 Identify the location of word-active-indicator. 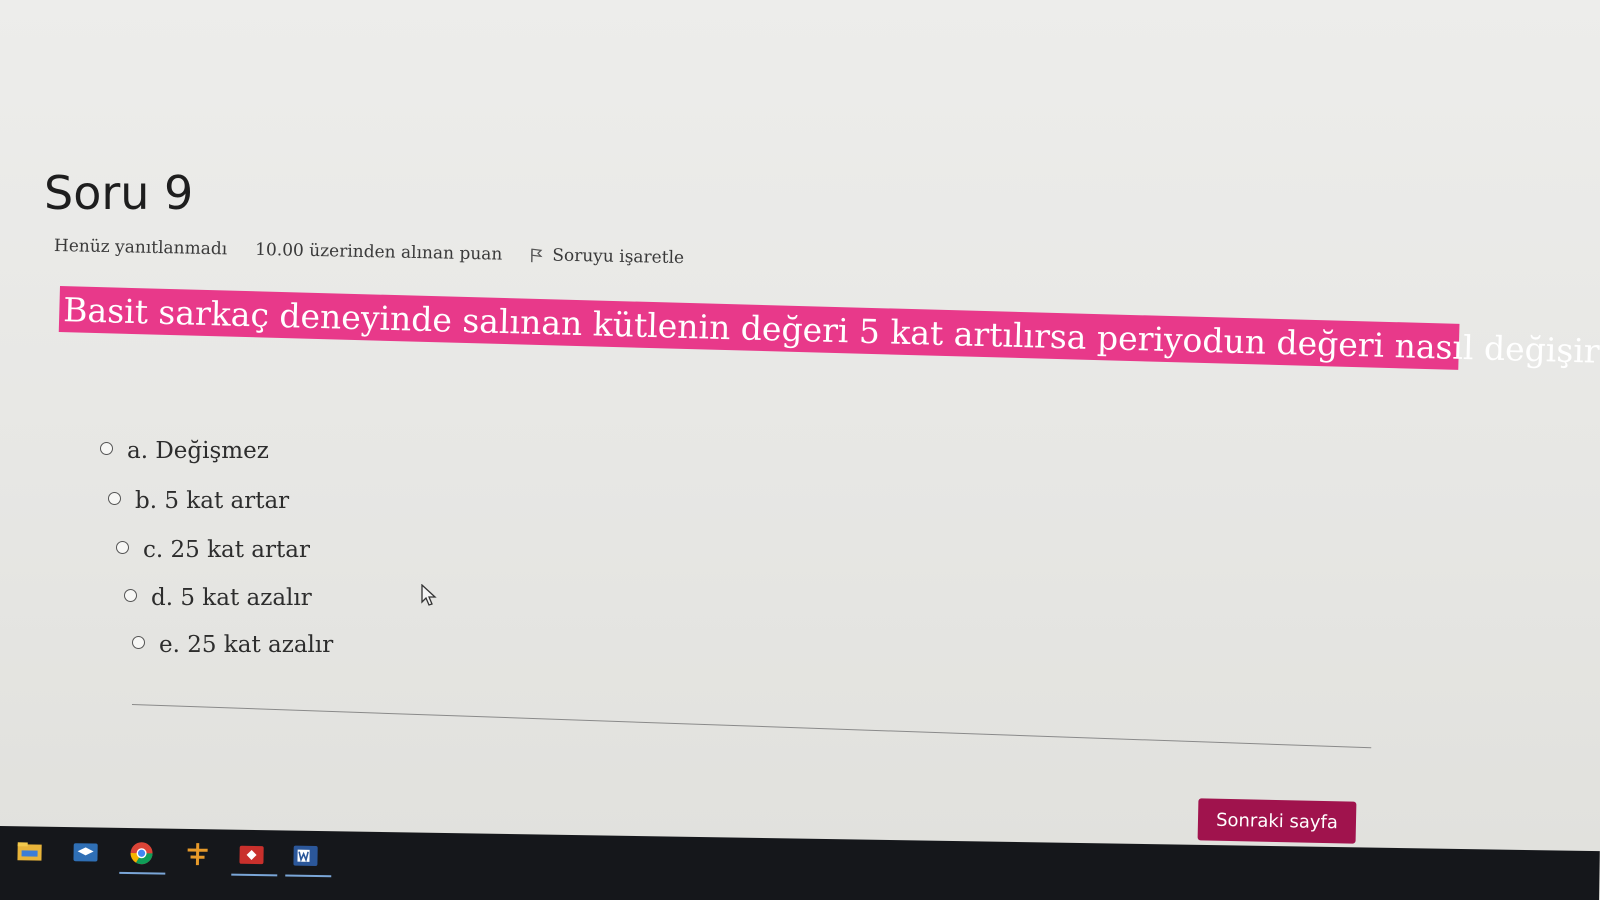
(308, 876).